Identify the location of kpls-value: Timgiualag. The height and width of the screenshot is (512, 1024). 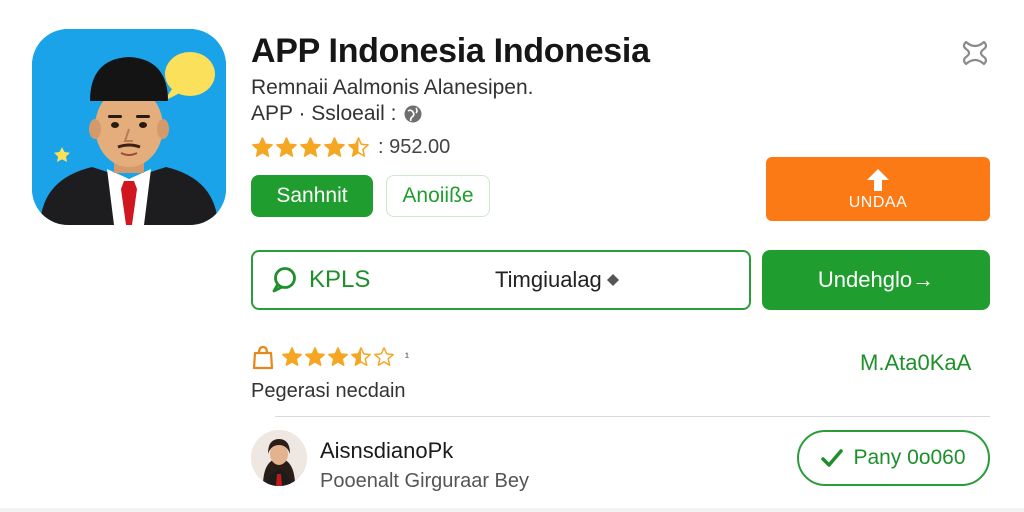
(557, 280).